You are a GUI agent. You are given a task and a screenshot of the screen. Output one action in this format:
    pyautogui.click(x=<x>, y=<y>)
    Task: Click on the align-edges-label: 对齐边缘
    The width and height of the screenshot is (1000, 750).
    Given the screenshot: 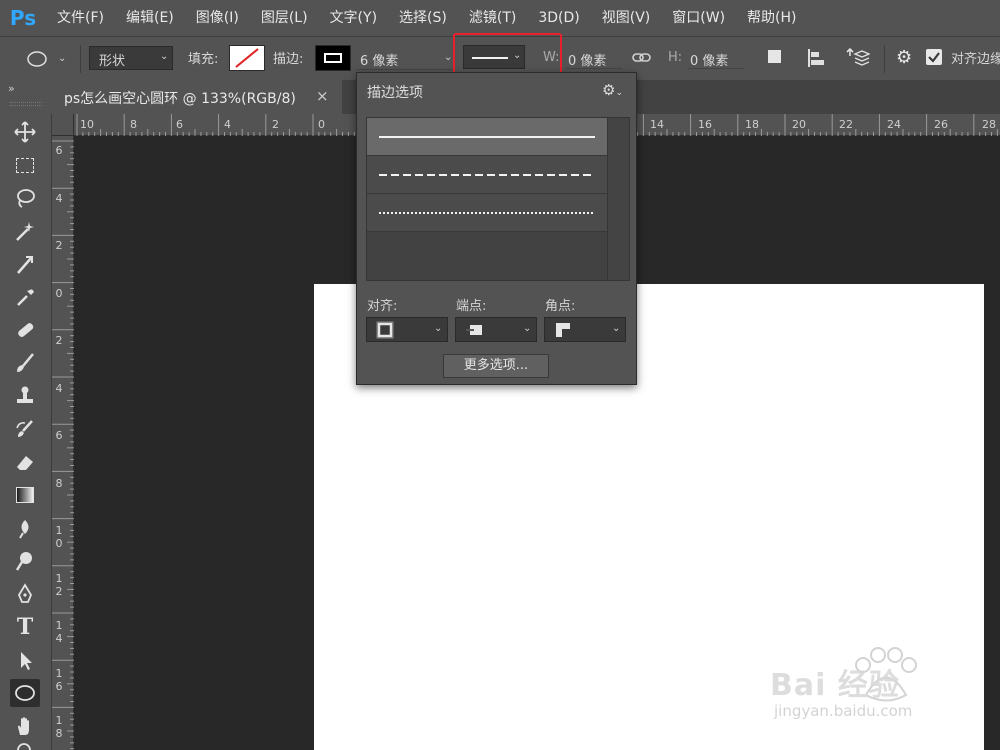 What is the action you would take?
    pyautogui.click(x=975, y=59)
    